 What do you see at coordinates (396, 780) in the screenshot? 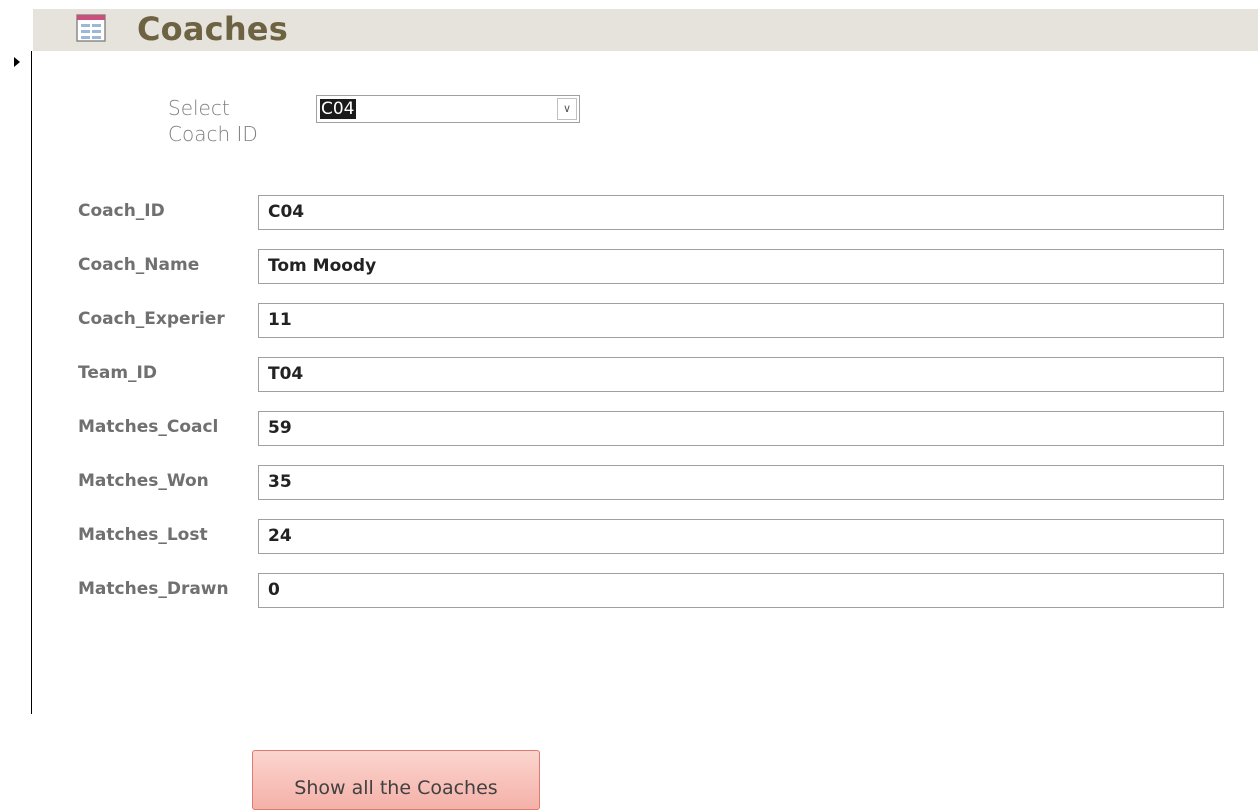
I see `show-all-coaches-button: Show all the Coaches` at bounding box center [396, 780].